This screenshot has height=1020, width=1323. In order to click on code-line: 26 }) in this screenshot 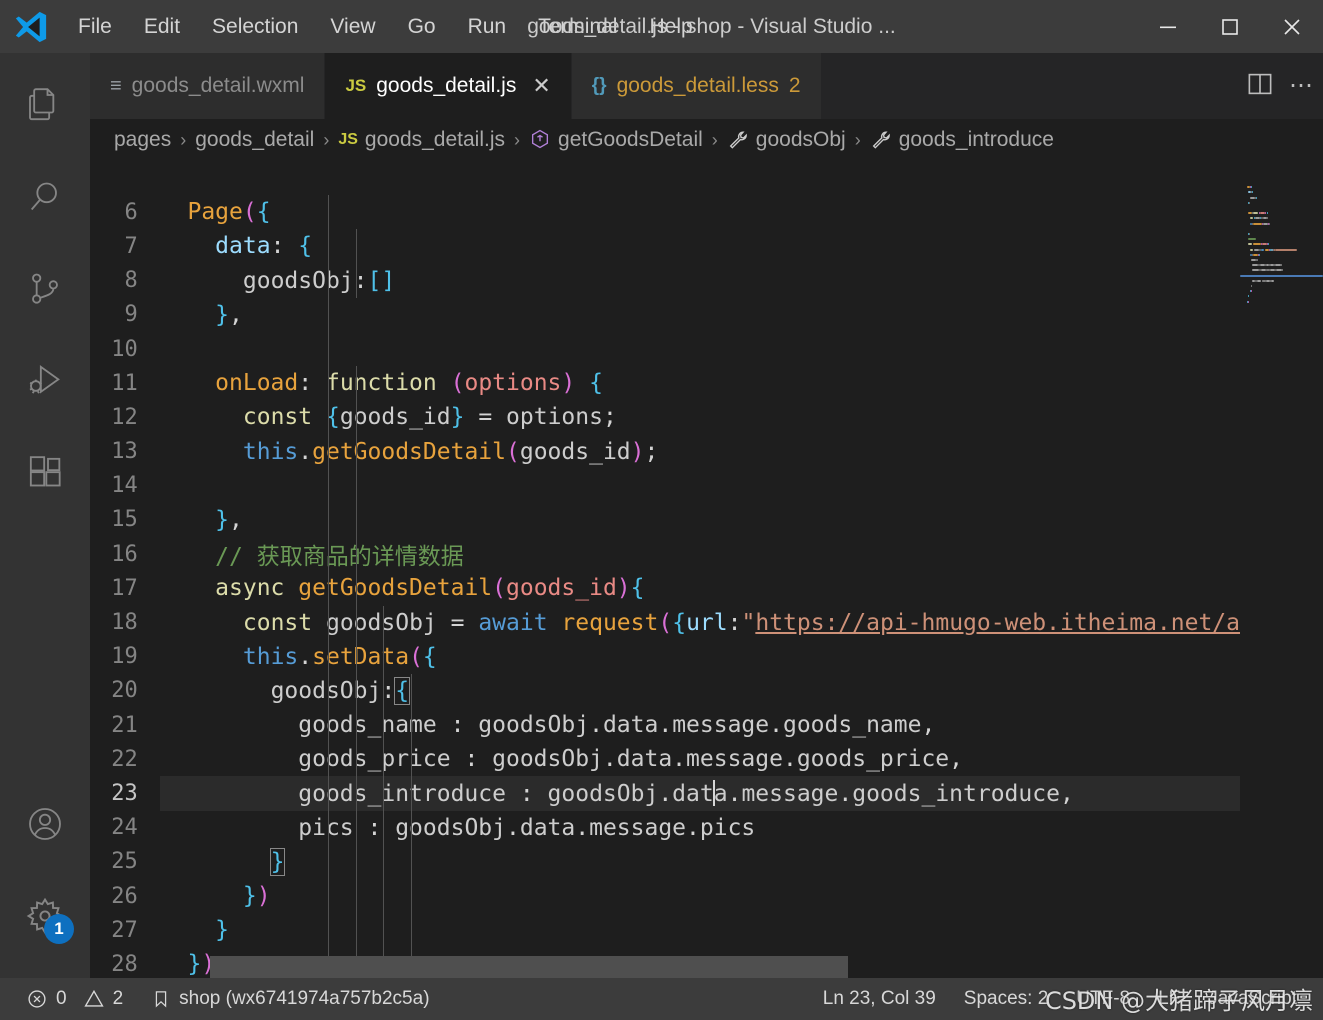, I will do `click(665, 896)`.